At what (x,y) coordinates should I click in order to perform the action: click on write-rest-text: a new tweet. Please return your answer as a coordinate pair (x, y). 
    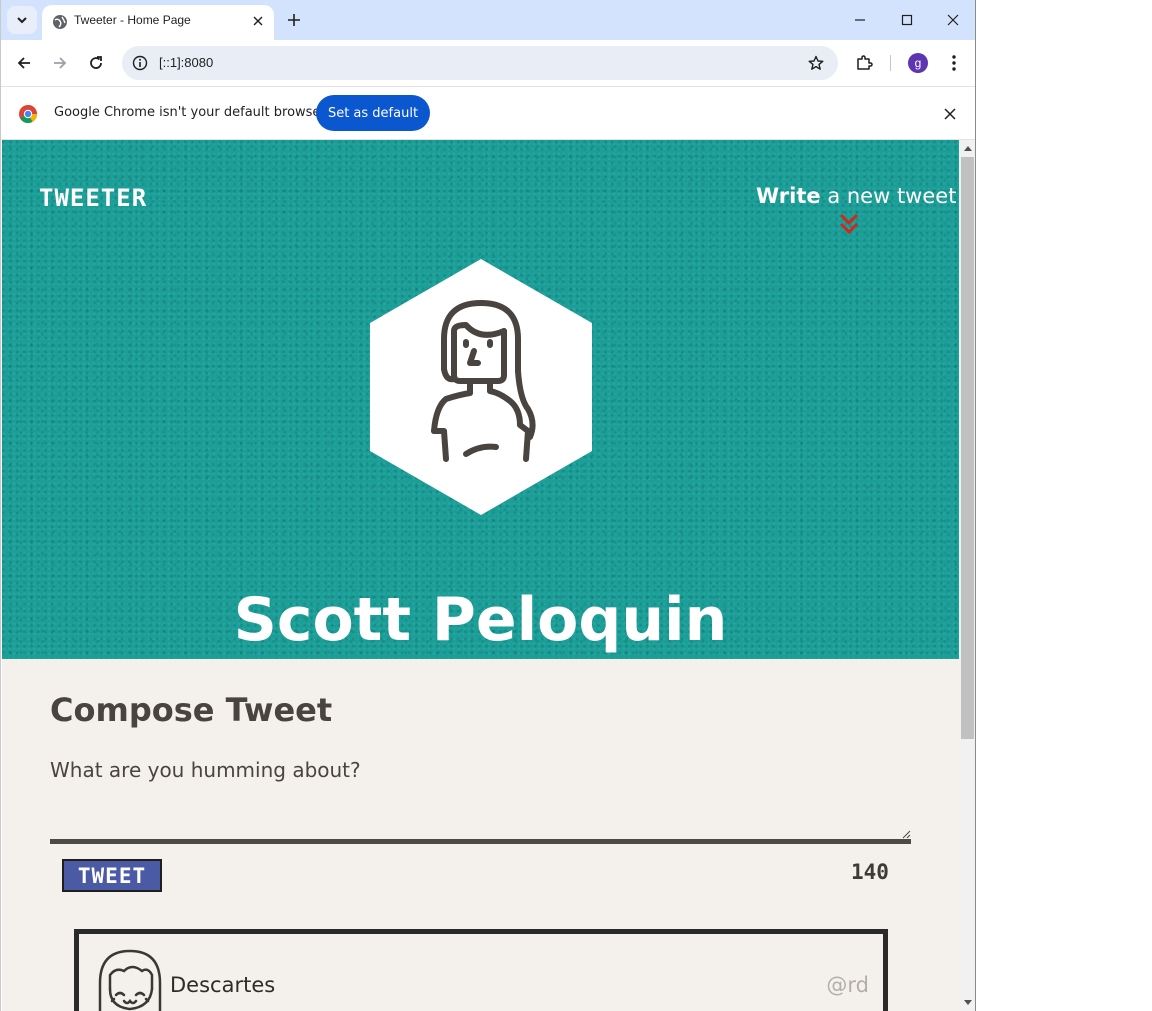
    Looking at the image, I should click on (888, 196).